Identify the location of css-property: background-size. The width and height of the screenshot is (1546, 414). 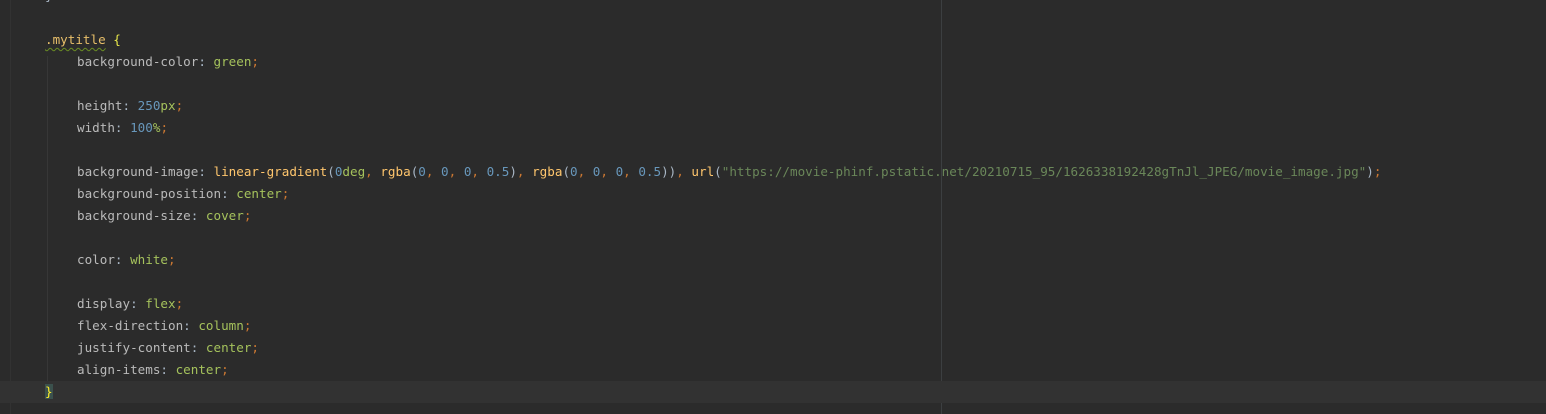
(134, 215).